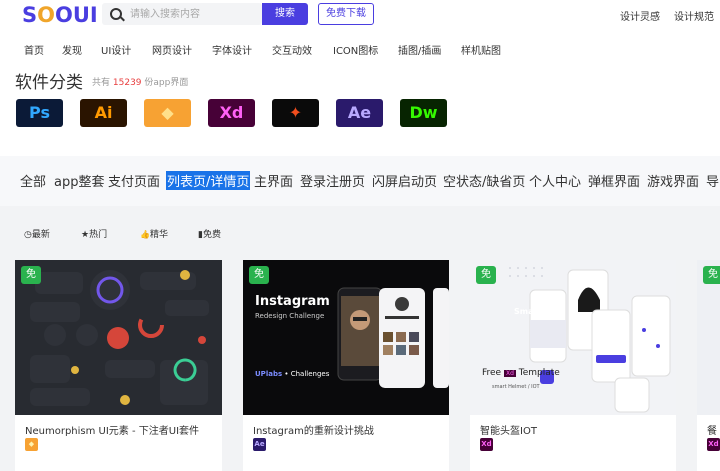 Image resolution: width=720 pixels, height=471 pixels. I want to click on count-suffix: 份app界面, so click(166, 83).